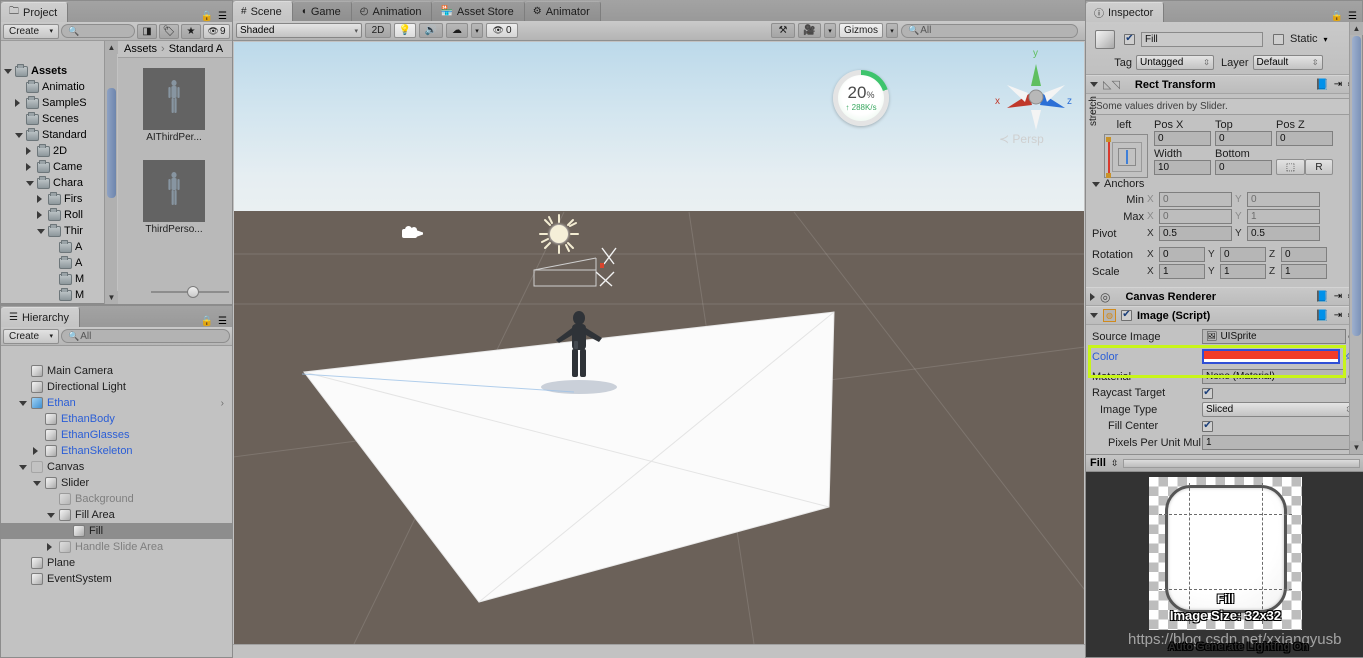 This screenshot has width=1363, height=658. What do you see at coordinates (1182, 138) in the screenshot?
I see `pos-x-input: 0` at bounding box center [1182, 138].